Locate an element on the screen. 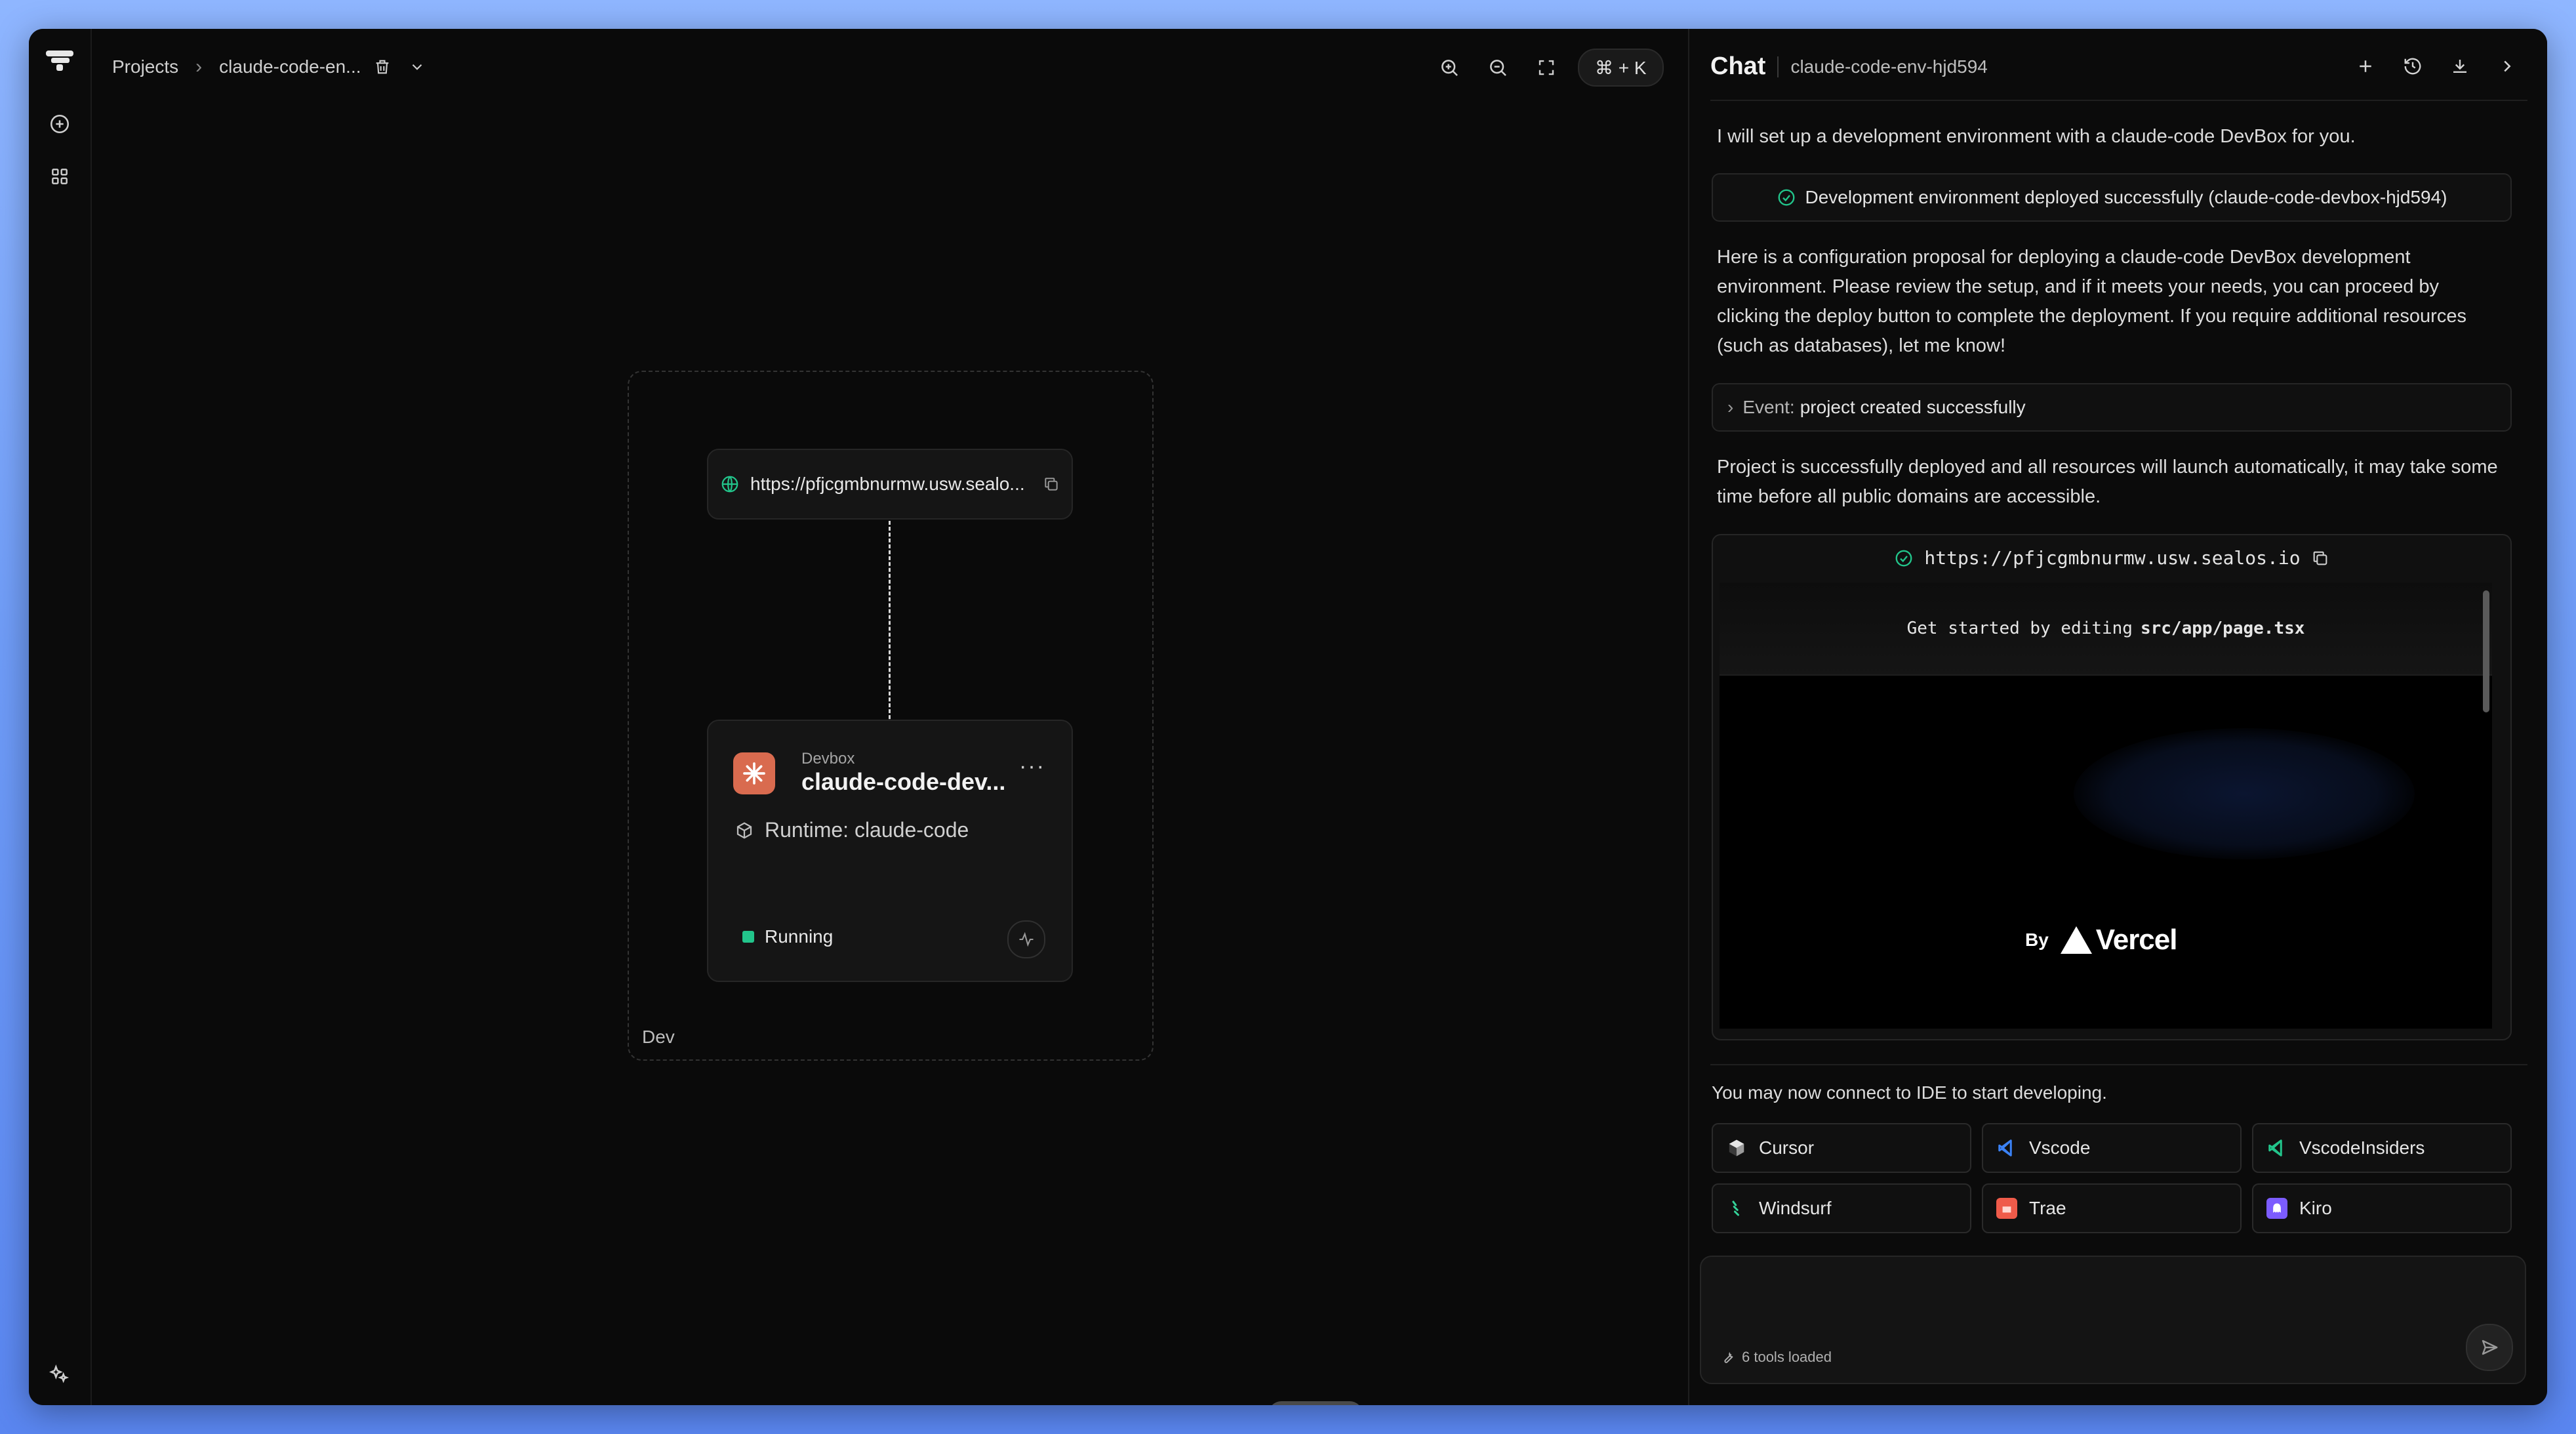 The width and height of the screenshot is (2576, 1434). history-icon is located at coordinates (2413, 66).